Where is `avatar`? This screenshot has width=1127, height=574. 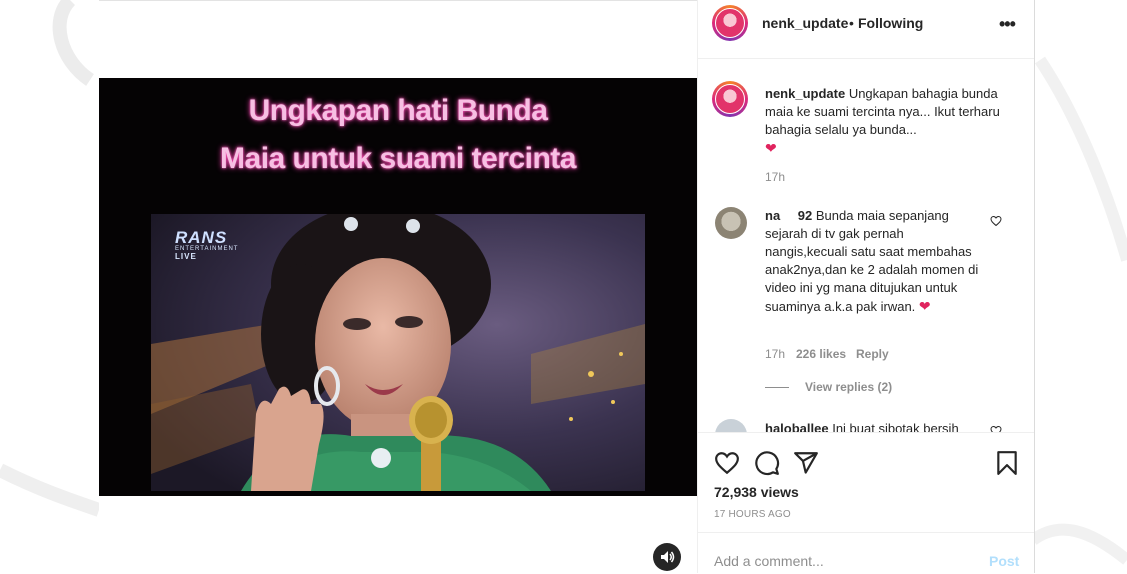
avatar is located at coordinates (730, 23).